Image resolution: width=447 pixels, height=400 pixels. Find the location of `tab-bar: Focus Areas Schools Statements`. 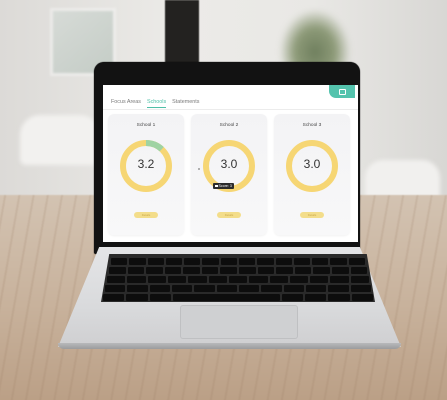

tab-bar: Focus Areas Schools Statements is located at coordinates (155, 103).